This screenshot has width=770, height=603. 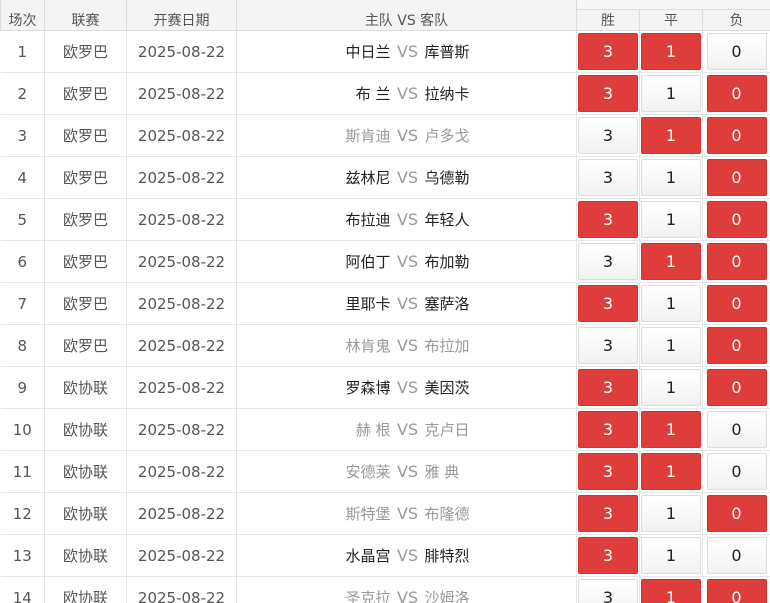 What do you see at coordinates (85, 15) in the screenshot?
I see `header-league: 联赛` at bounding box center [85, 15].